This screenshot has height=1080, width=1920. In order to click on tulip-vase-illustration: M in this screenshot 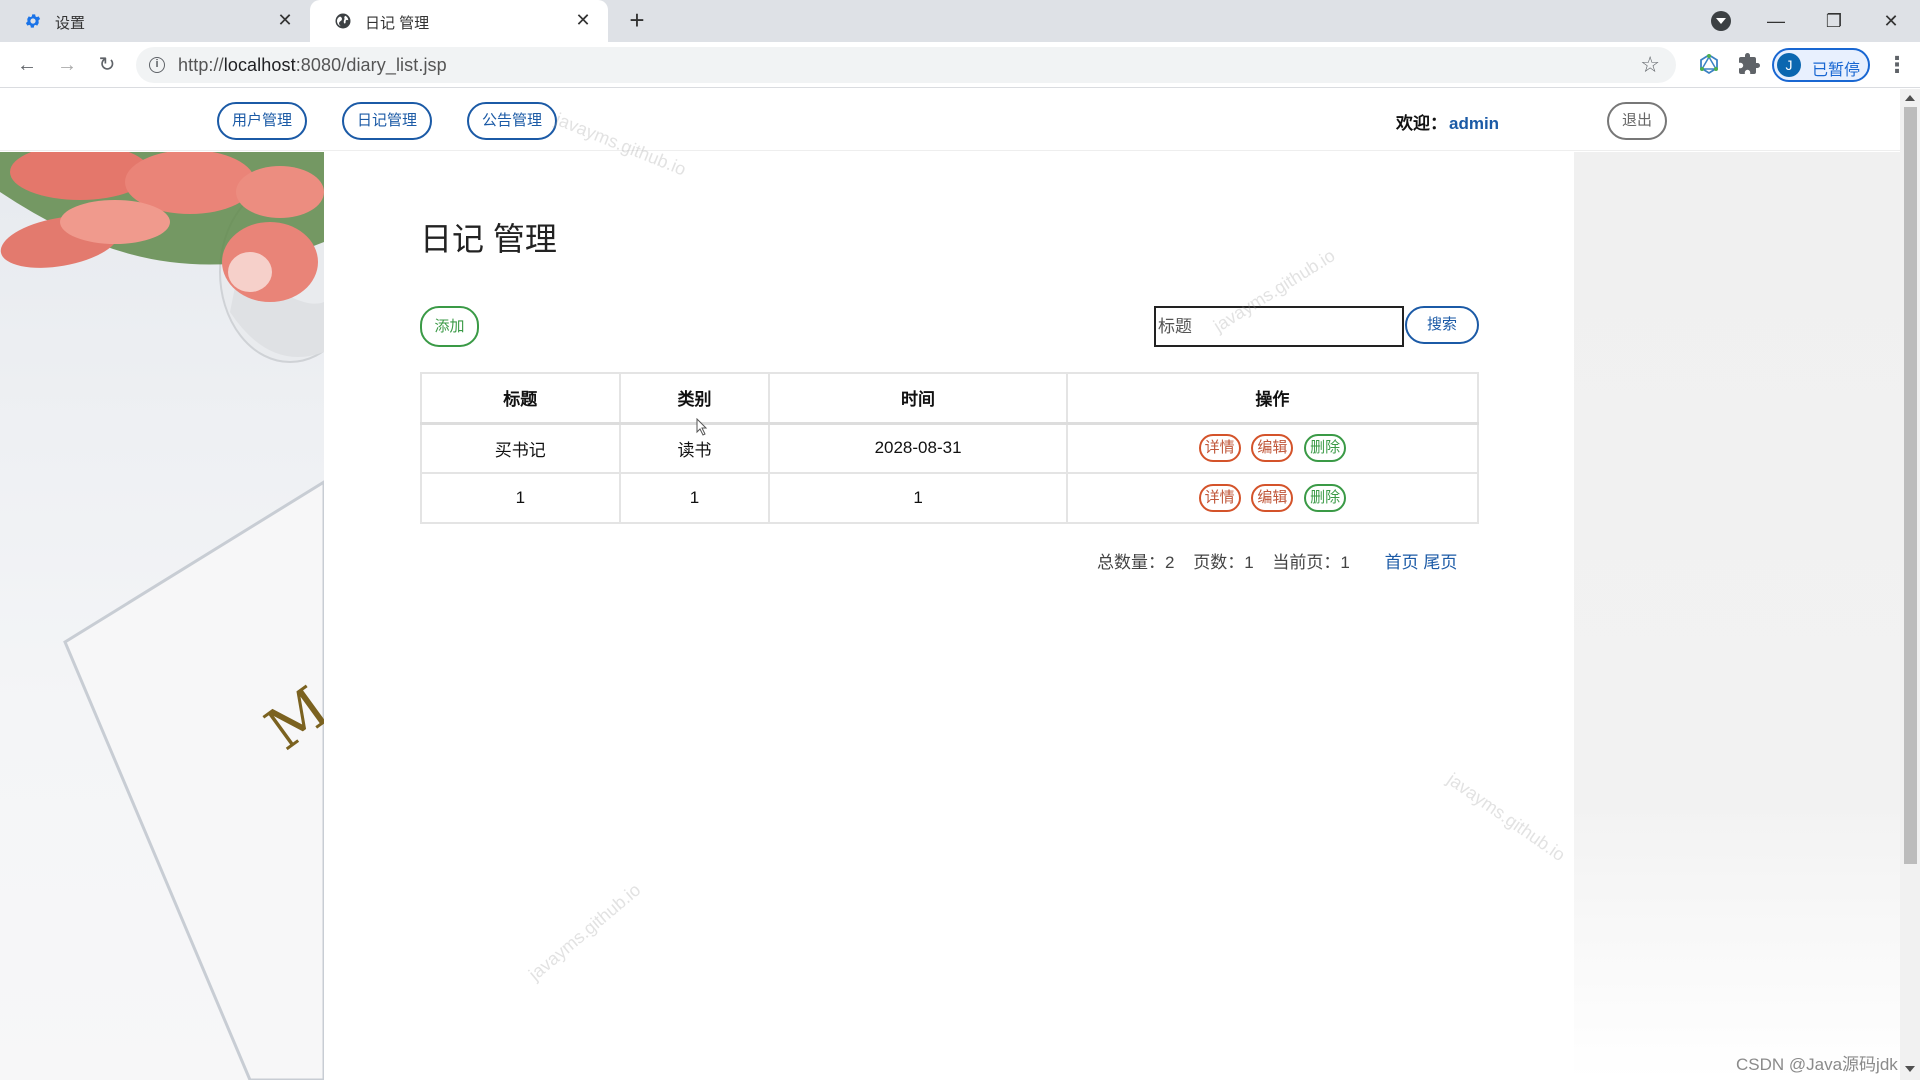, I will do `click(162, 616)`.